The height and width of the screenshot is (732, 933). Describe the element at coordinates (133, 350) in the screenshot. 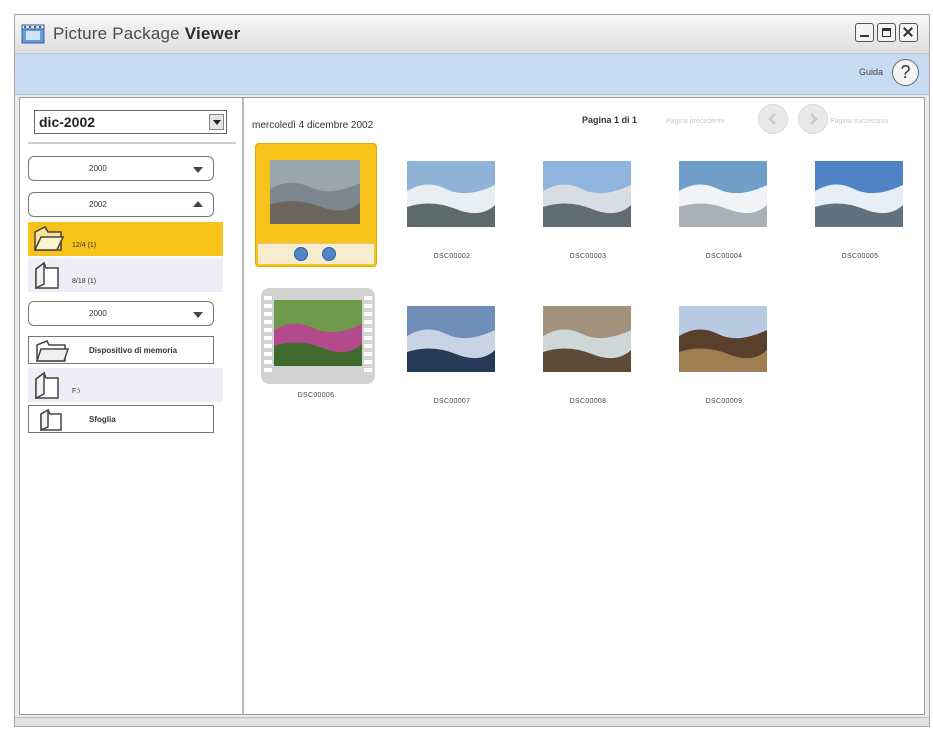

I see `memory-device-label: Dispositivo di memoria` at that location.